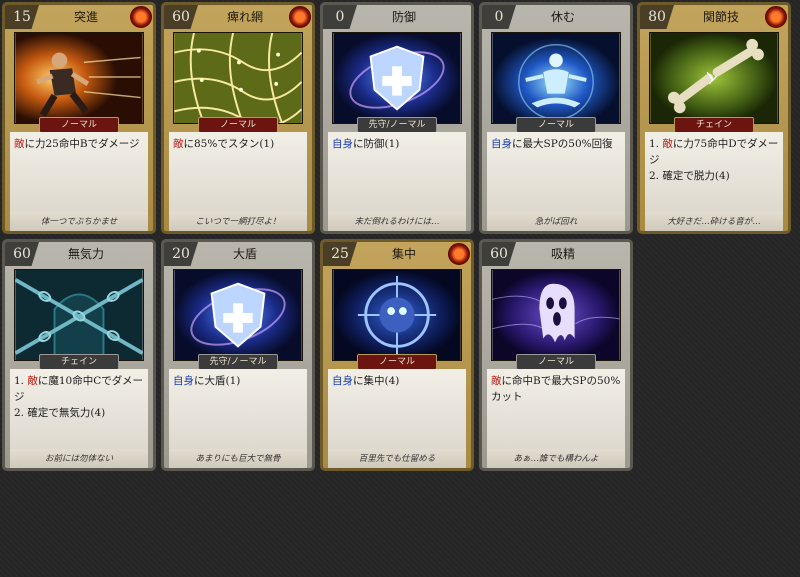  I want to click on card-cost: 25, so click(340, 254).